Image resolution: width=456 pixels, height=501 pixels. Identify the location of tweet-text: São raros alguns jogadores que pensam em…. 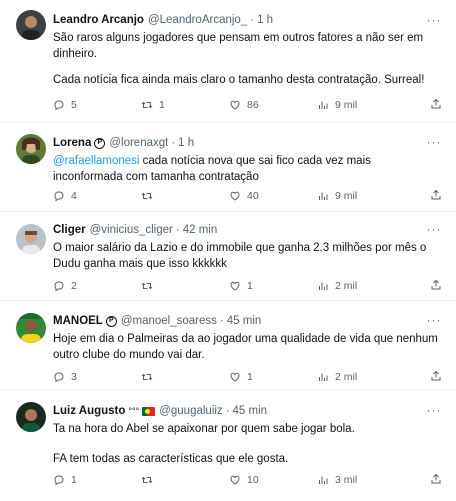
(247, 59).